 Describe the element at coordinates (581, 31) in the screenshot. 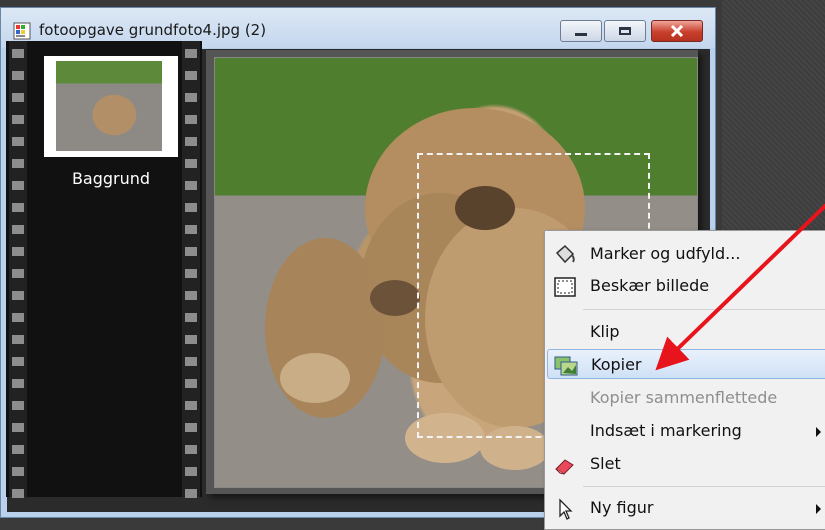

I see `minimize-button` at that location.